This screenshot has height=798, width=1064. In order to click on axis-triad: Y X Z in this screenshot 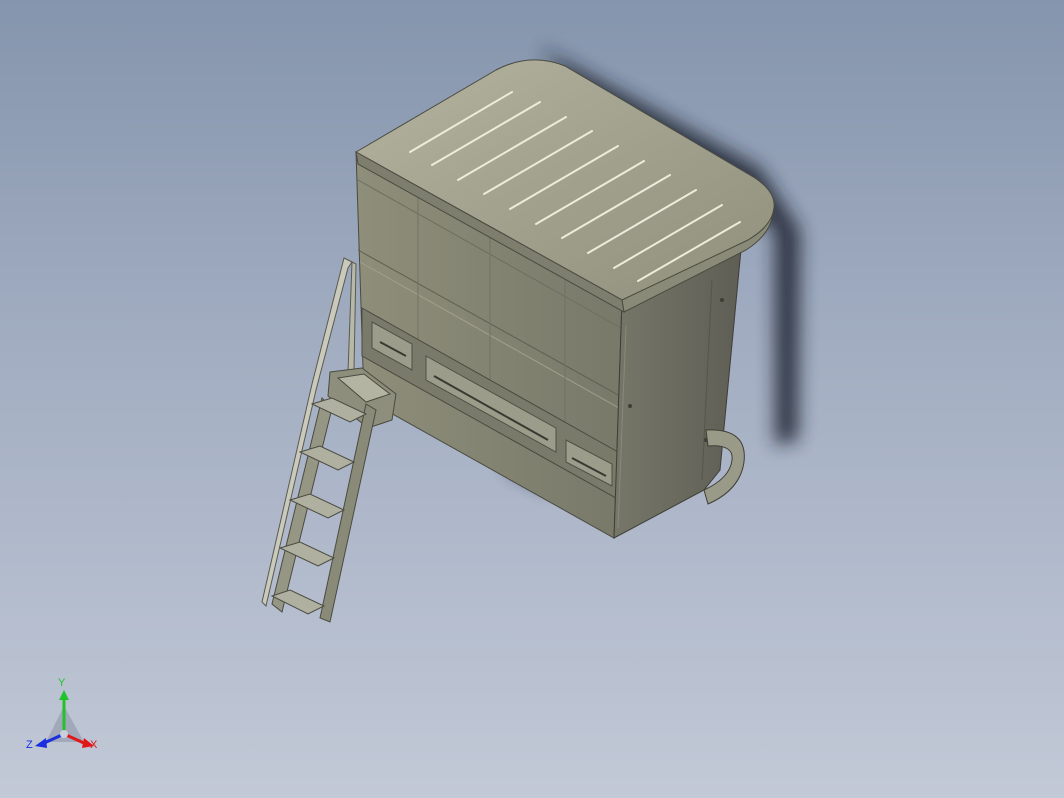, I will do `click(66, 717)`.